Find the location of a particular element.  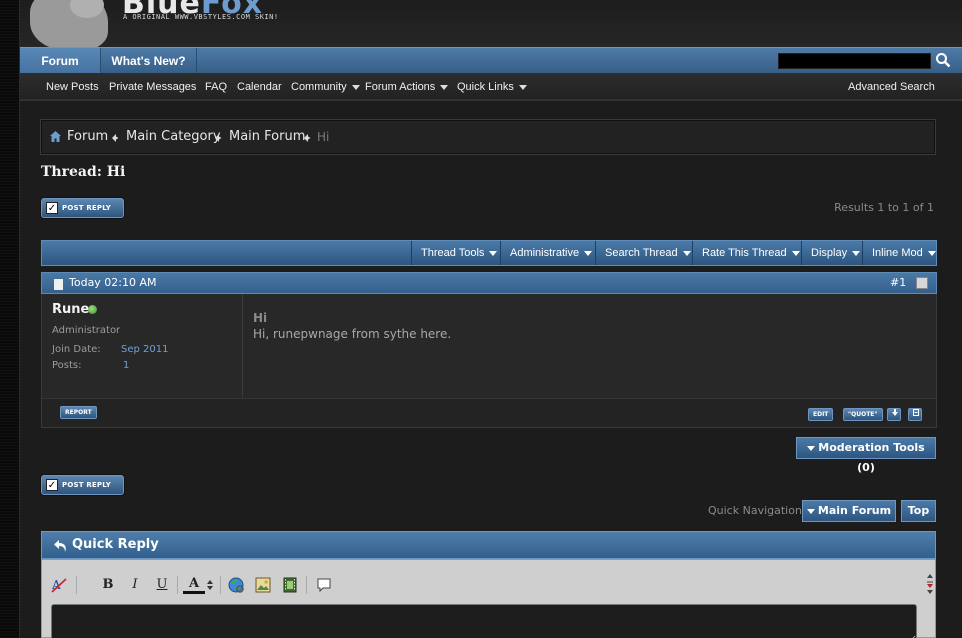

reply-arrow-icon is located at coordinates (60, 546).